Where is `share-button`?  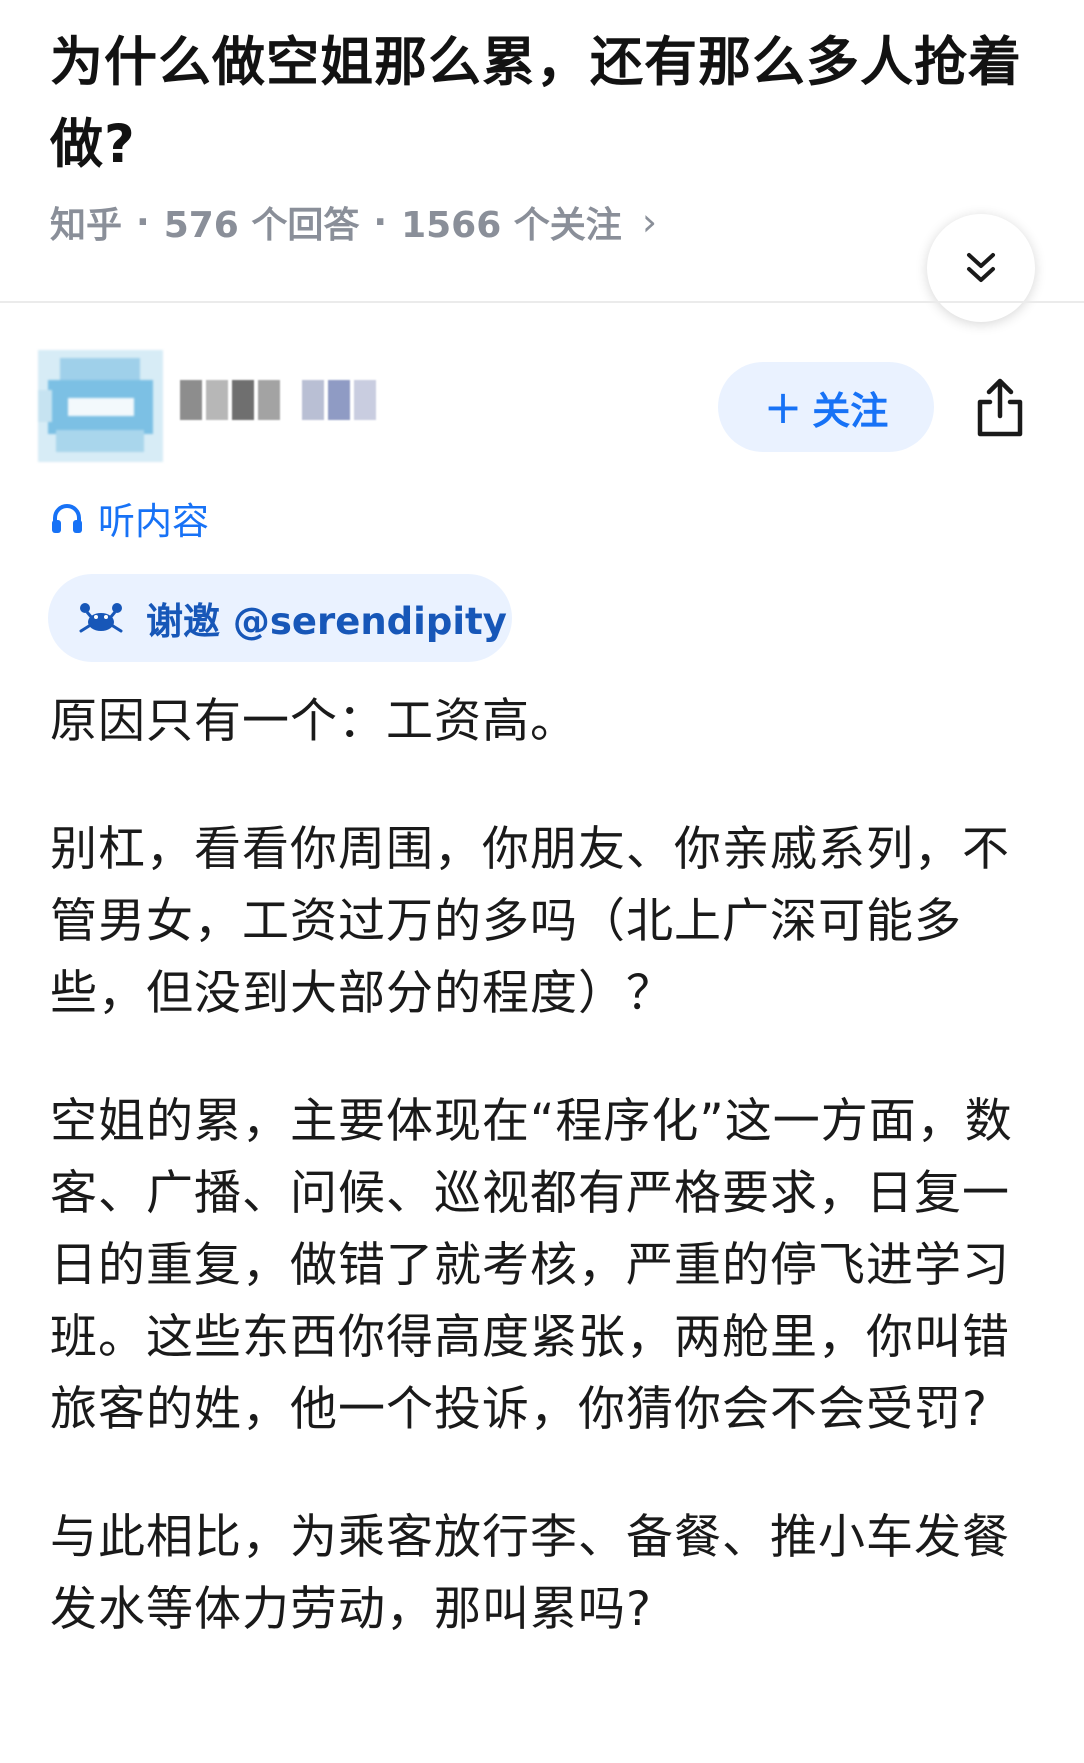
share-button is located at coordinates (1000, 408).